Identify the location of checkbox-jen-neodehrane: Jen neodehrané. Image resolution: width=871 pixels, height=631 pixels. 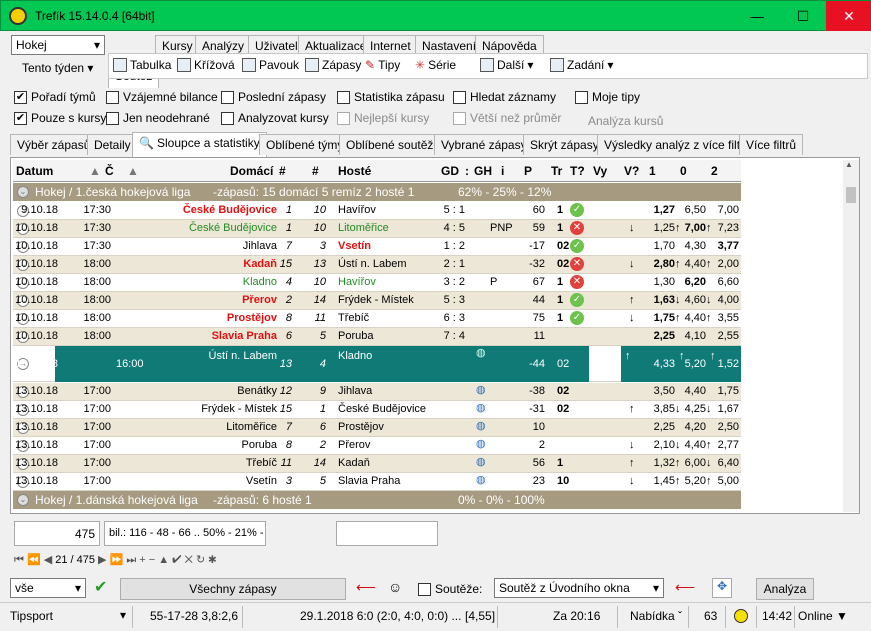
(158, 118).